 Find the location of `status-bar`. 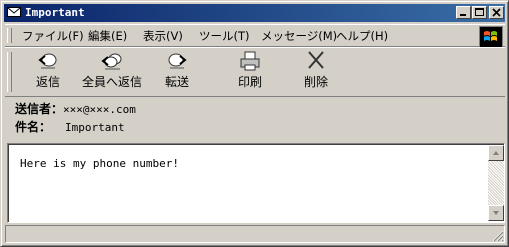

status-bar is located at coordinates (255, 234).